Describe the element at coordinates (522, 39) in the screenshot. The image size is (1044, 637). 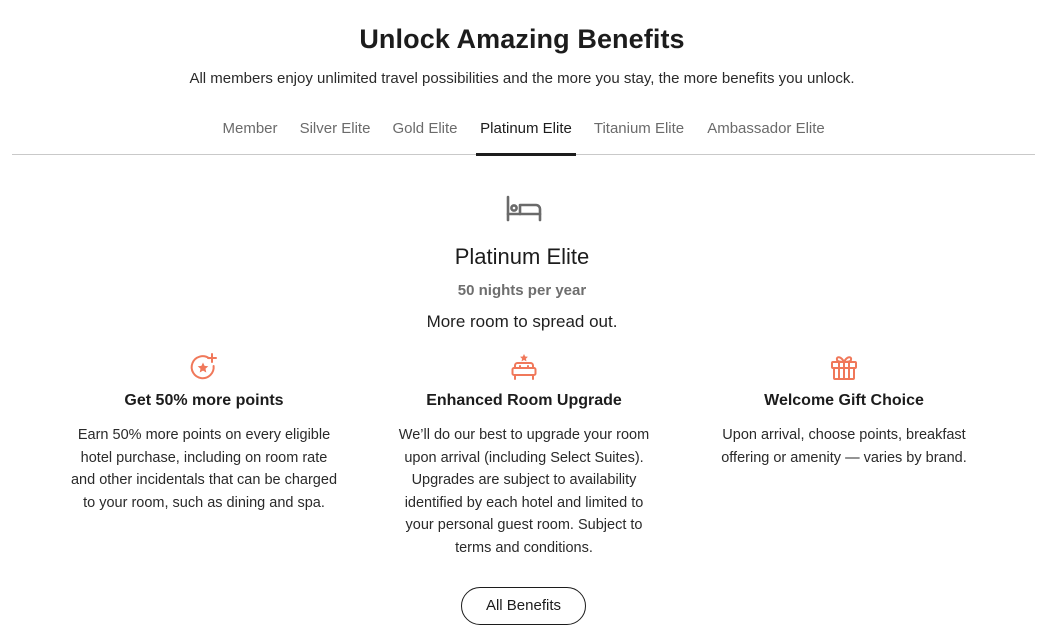
I see `page-title: Unlock Amazing Benefits` at that location.